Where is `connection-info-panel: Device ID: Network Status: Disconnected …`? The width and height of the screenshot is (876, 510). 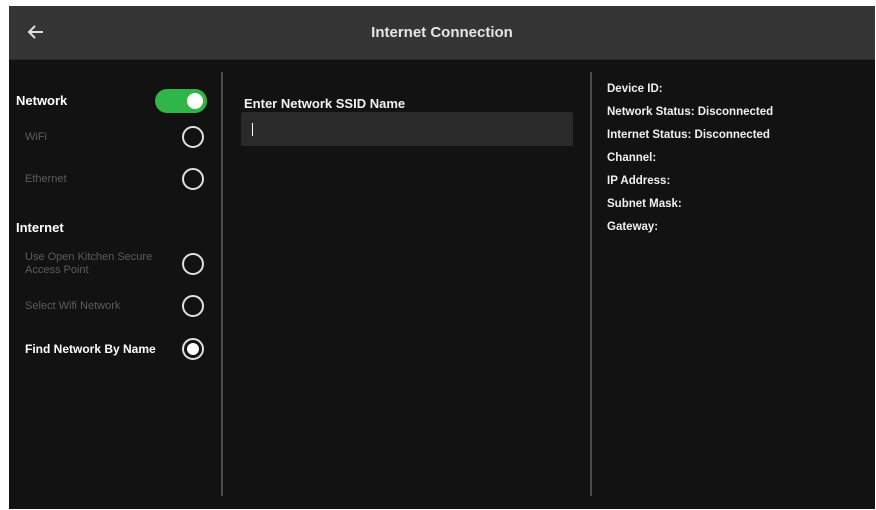 connection-info-panel: Device ID: Network Status: Disconnected … is located at coordinates (737, 162).